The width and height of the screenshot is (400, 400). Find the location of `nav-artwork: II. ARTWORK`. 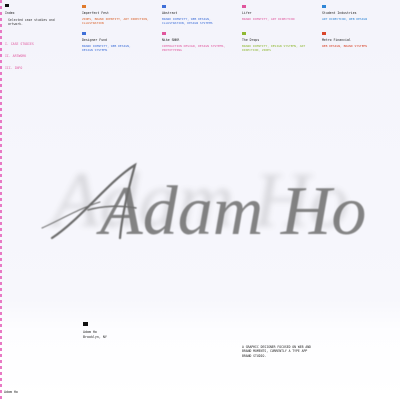

nav-artwork: II. ARTWORK is located at coordinates (35, 56).